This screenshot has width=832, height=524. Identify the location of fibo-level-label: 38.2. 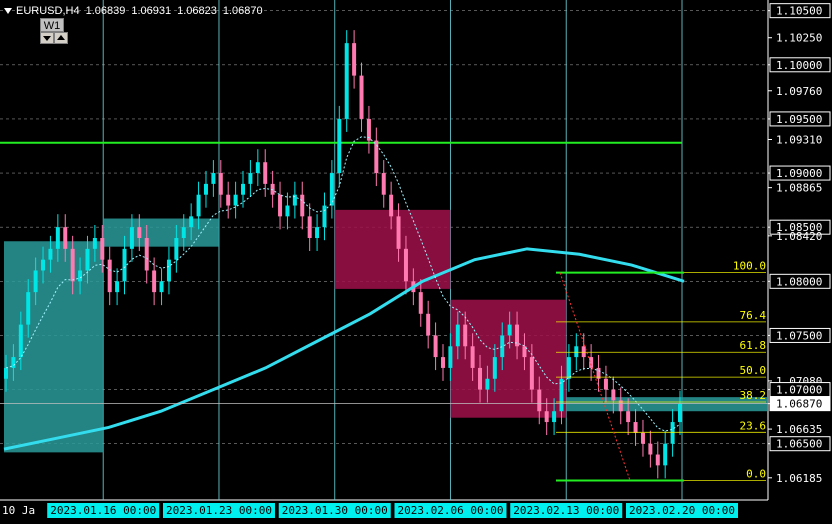
(753, 395).